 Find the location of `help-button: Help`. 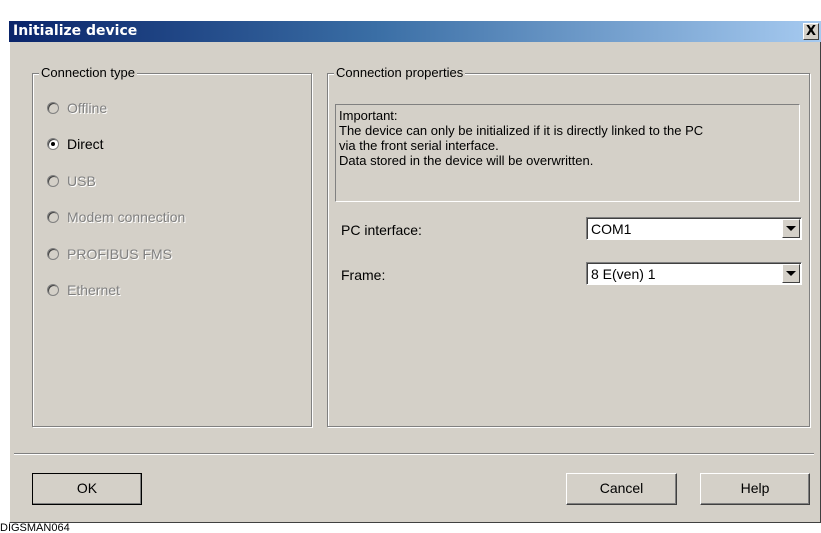

help-button: Help is located at coordinates (755, 489).